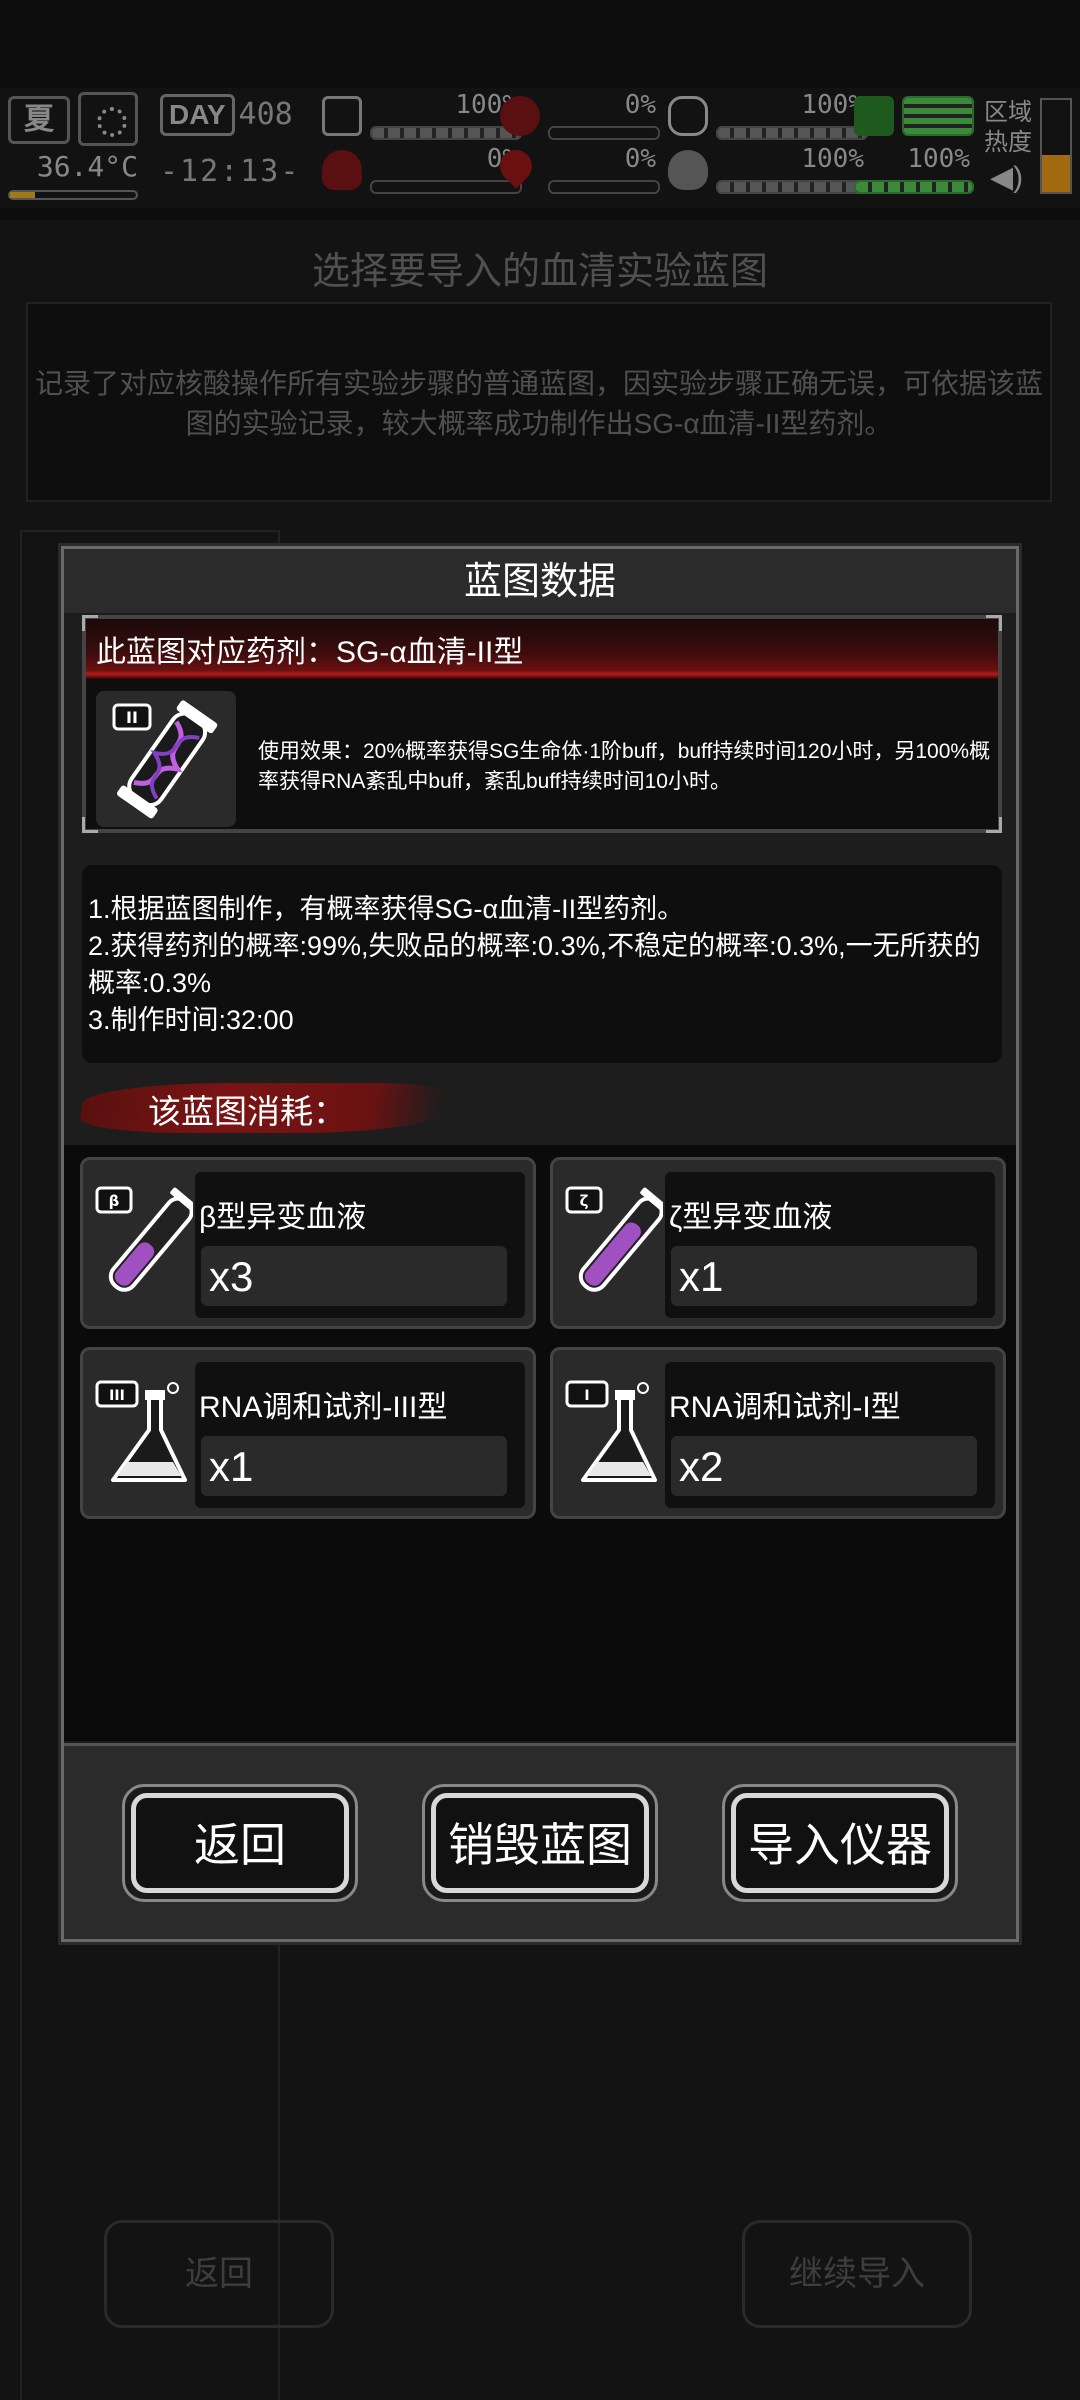  I want to click on material-item: III RNA调和试剂-III型 x1, so click(308, 1433).